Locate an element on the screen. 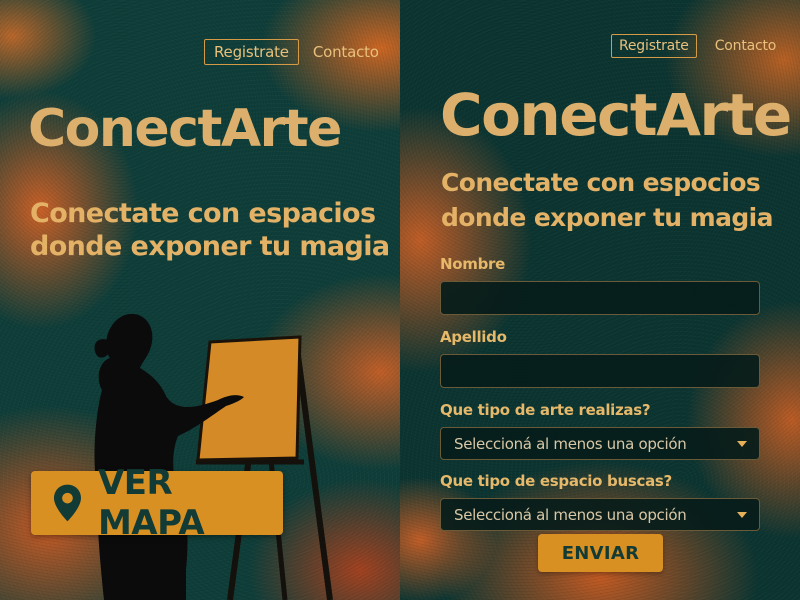 This screenshot has width=800, height=600. space-type-placeholder: Seleccioná al menos una opción is located at coordinates (570, 514).